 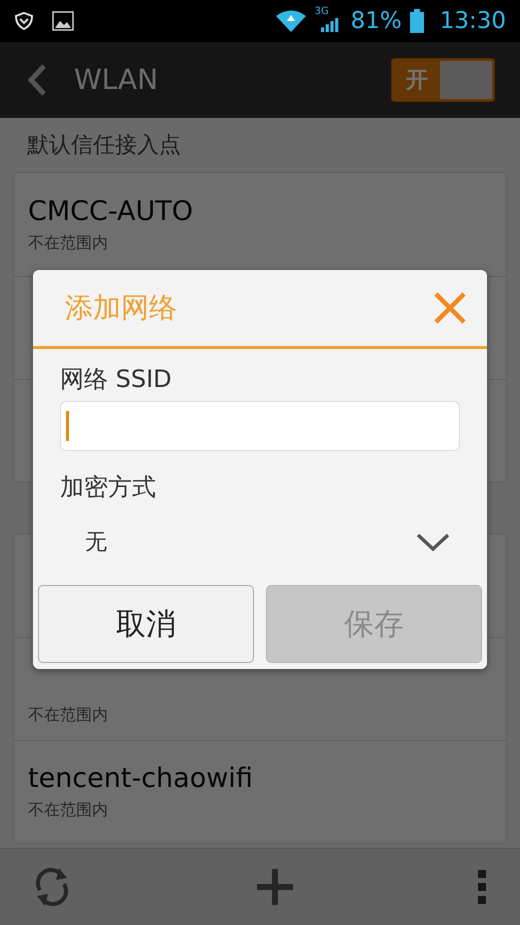 What do you see at coordinates (443, 80) in the screenshot?
I see `wlan-switch: 开` at bounding box center [443, 80].